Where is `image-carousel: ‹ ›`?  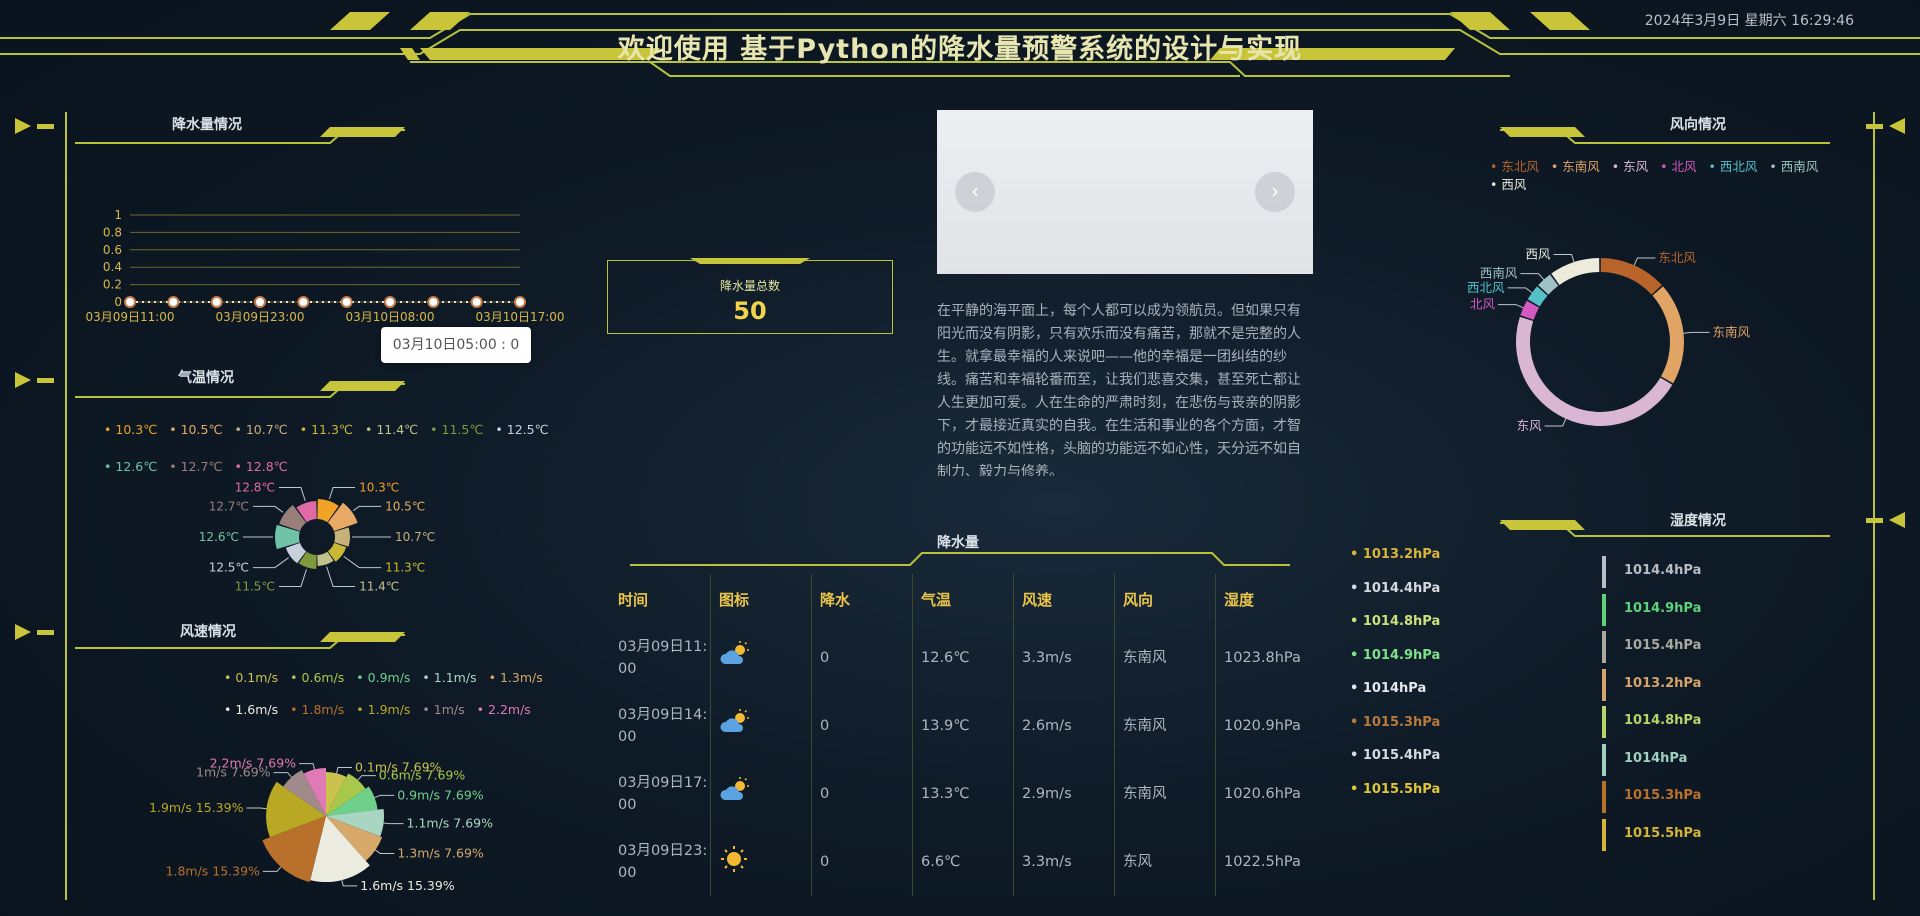
image-carousel: ‹ › is located at coordinates (1125, 192).